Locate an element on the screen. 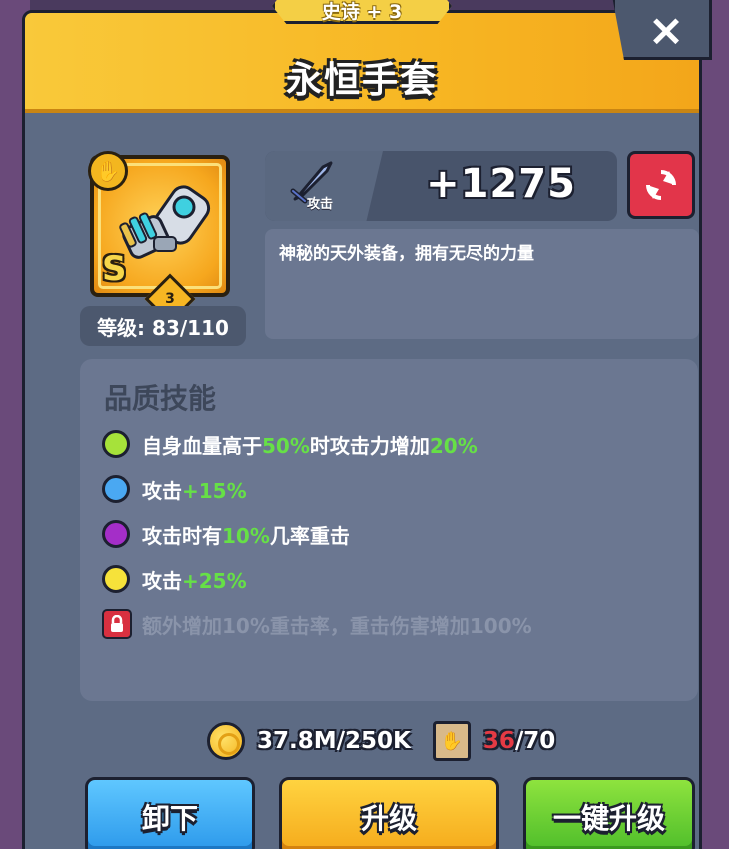  skill-dot-yellow is located at coordinates (116, 579).